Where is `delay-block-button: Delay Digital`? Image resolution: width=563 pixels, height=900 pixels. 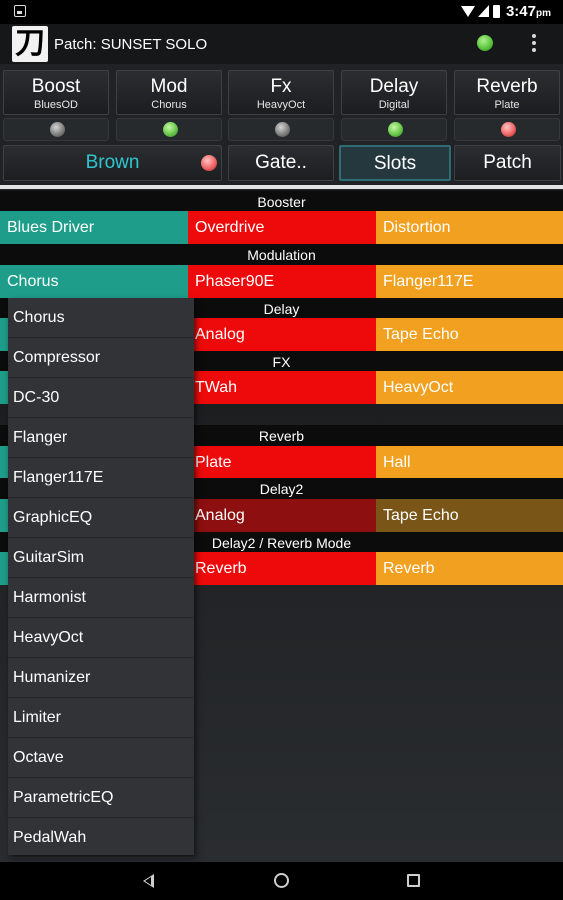 delay-block-button: Delay Digital is located at coordinates (394, 92).